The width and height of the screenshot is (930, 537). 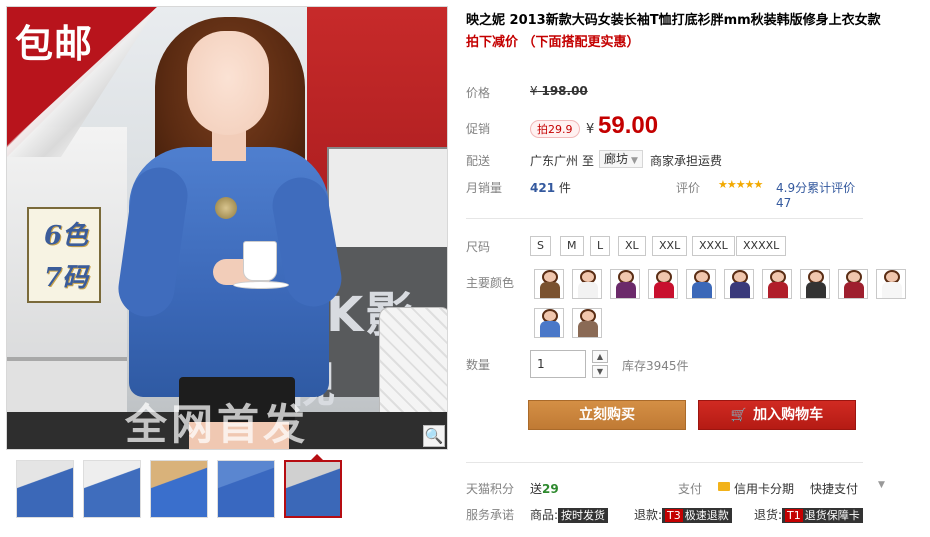 What do you see at coordinates (228, 83) in the screenshot?
I see `model-face` at bounding box center [228, 83].